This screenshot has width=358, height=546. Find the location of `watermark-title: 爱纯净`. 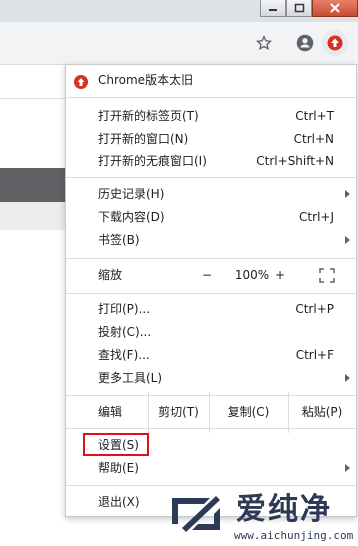

watermark-title: 爱纯净 is located at coordinates (284, 509).